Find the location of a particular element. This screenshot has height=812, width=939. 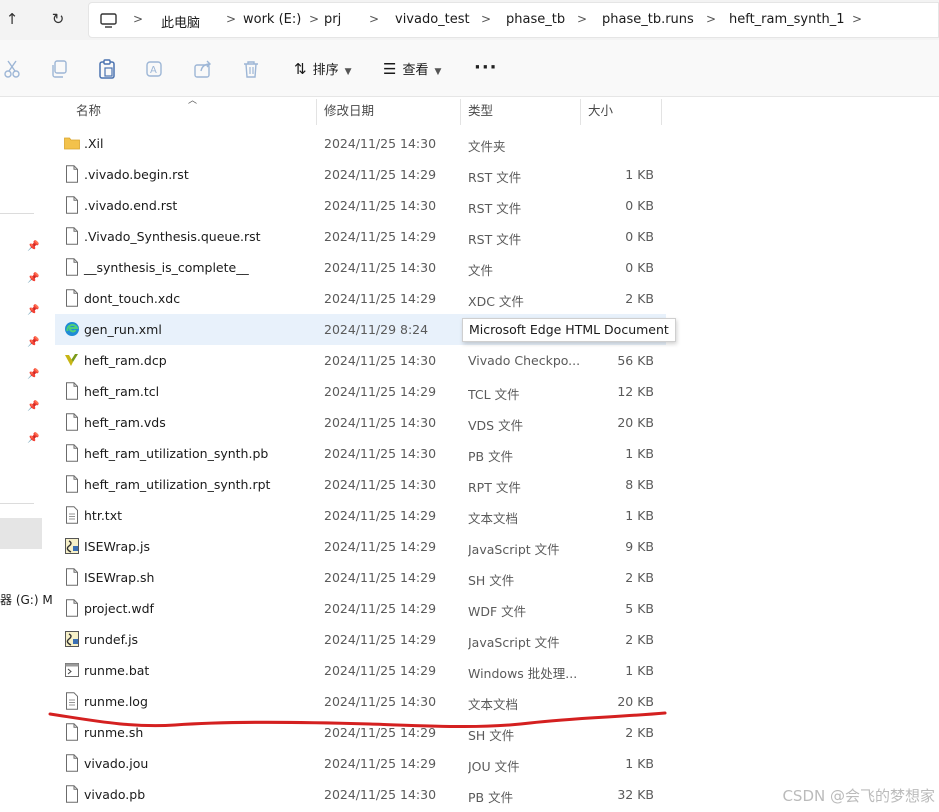

file-row: heft_ram.tcl 2024/11/25 14:29 TCL 文件 12 KB is located at coordinates (358, 391).